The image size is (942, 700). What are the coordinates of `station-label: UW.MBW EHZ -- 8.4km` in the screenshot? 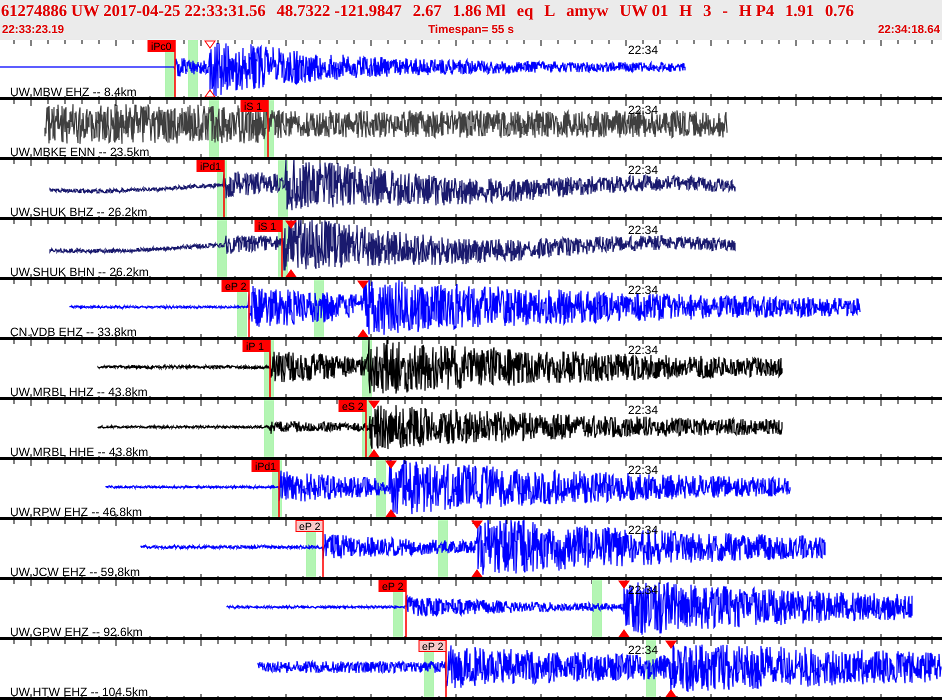 It's located at (73, 92).